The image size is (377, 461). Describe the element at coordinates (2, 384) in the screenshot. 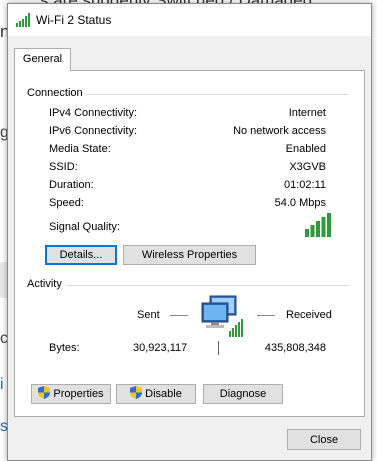

I see `background-fragment: i` at that location.